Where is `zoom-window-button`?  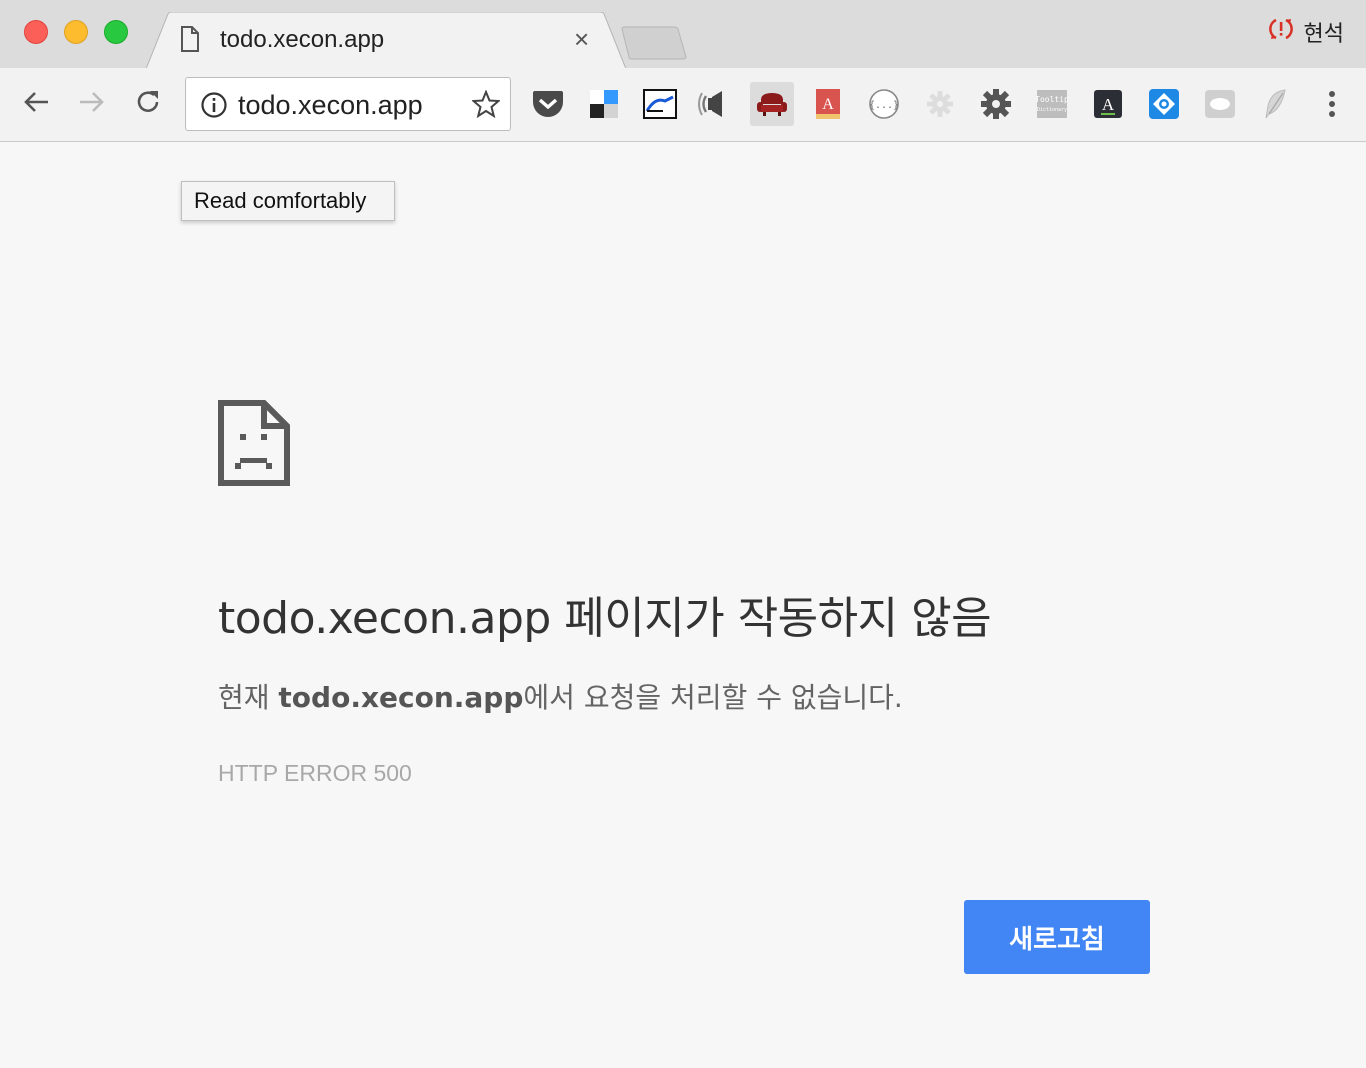 zoom-window-button is located at coordinates (116, 32).